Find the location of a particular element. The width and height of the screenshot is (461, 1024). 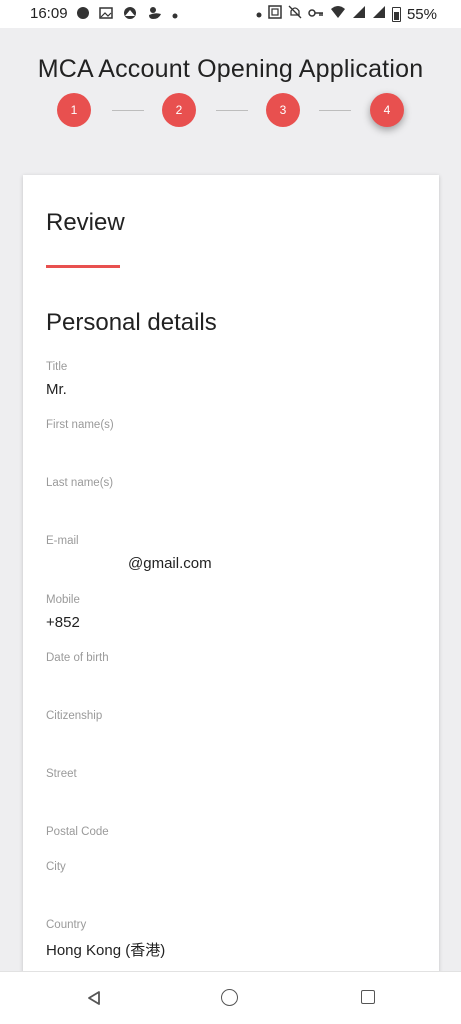

battery-percent: 55% is located at coordinates (421, 14).